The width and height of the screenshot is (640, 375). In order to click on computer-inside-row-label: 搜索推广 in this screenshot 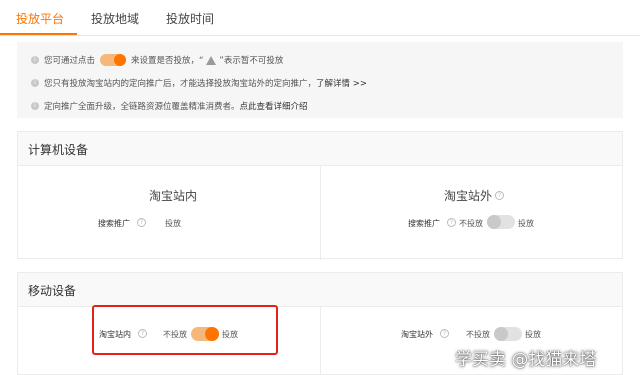, I will do `click(114, 223)`.